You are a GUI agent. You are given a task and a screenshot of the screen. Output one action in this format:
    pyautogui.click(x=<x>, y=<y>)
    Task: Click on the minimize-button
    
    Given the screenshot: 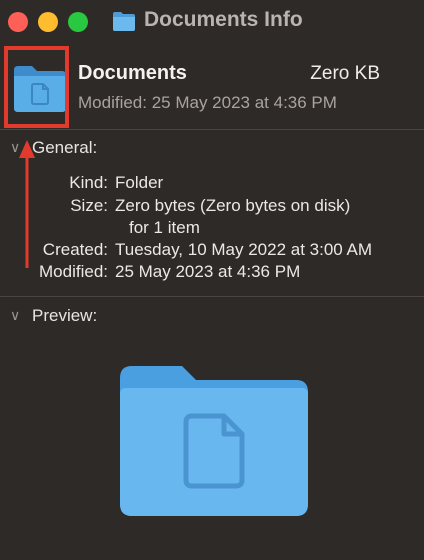 What is the action you would take?
    pyautogui.click(x=48, y=22)
    